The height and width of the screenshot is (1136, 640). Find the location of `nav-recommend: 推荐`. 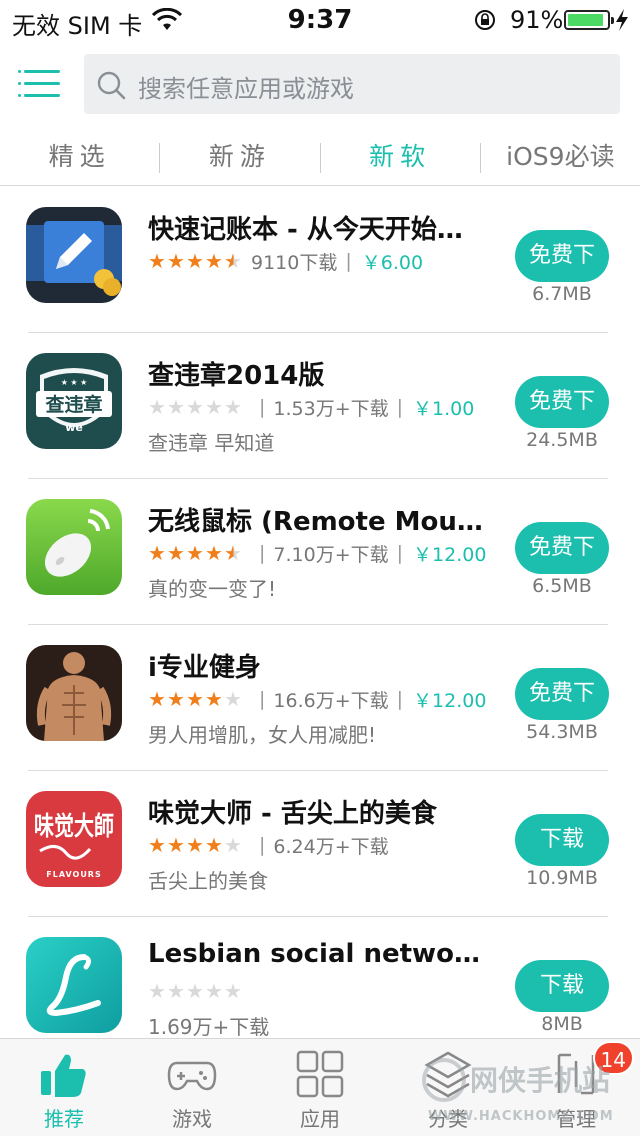

nav-recommend: 推荐 is located at coordinates (64, 1087).